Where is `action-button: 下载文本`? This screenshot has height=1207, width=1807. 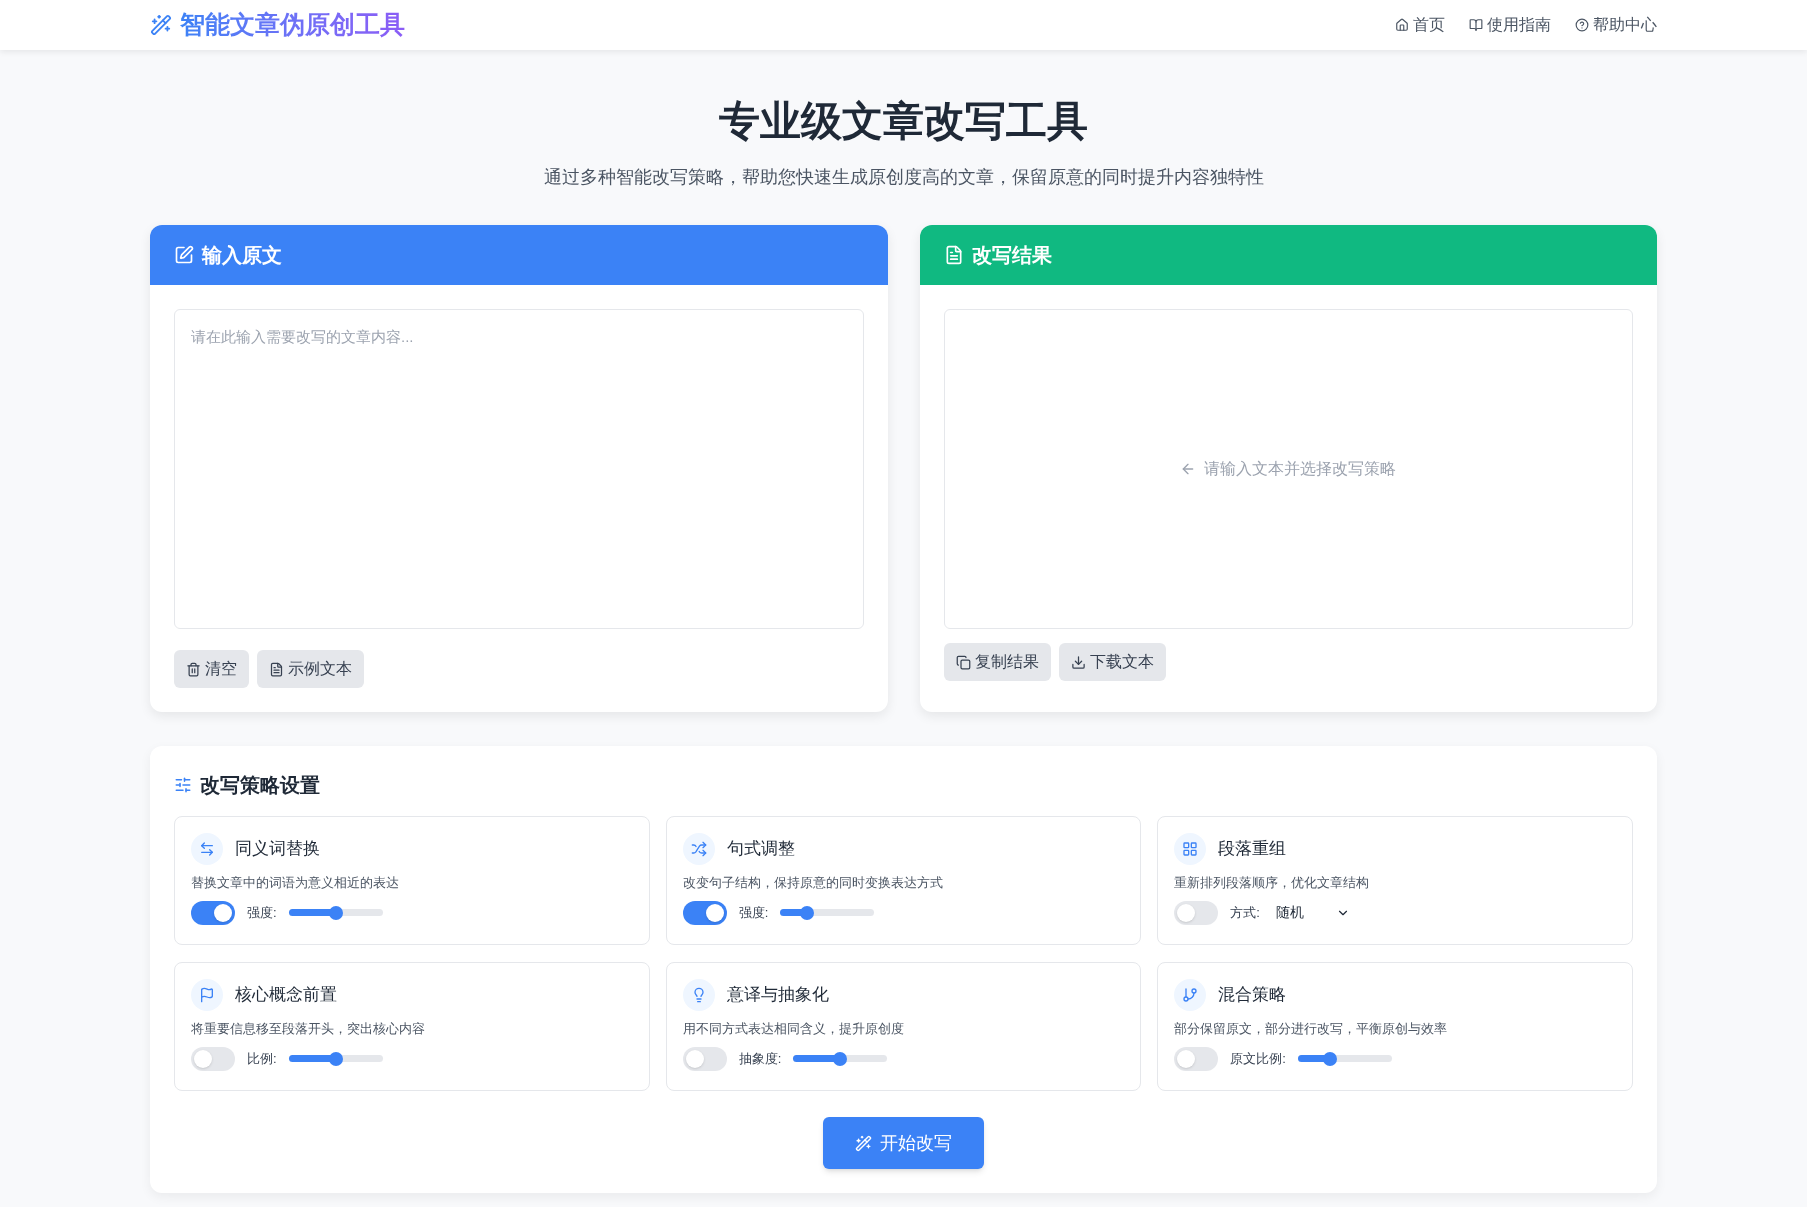 action-button: 下载文本 is located at coordinates (1112, 662).